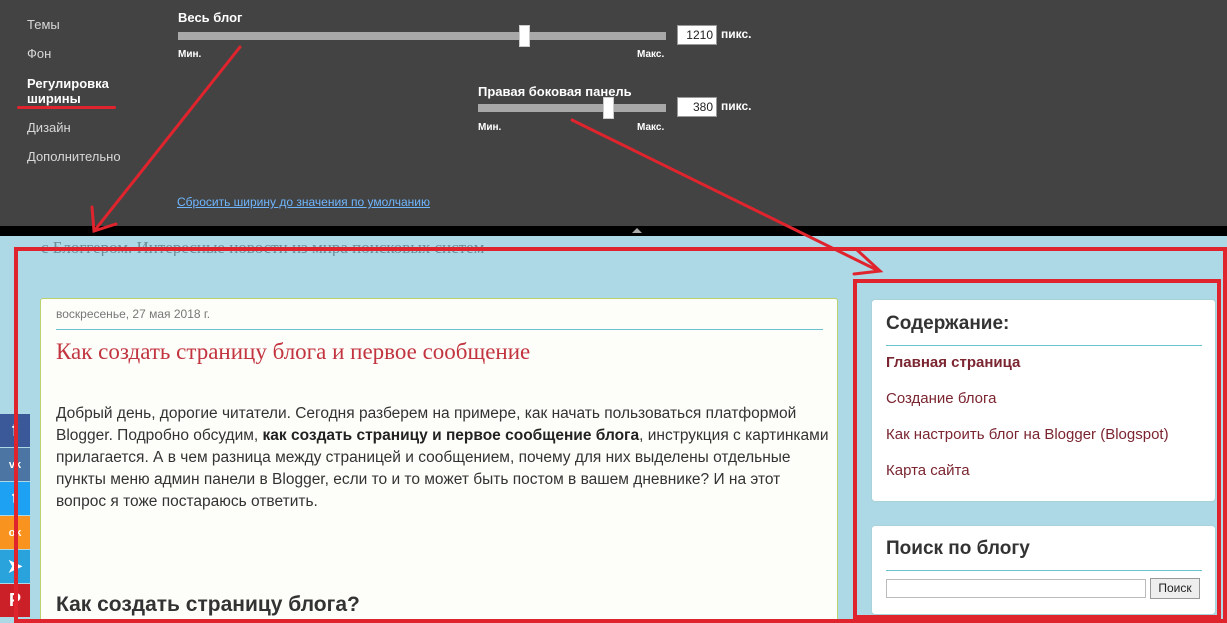  I want to click on sidebar-width-slider-thumb, so click(608, 108).